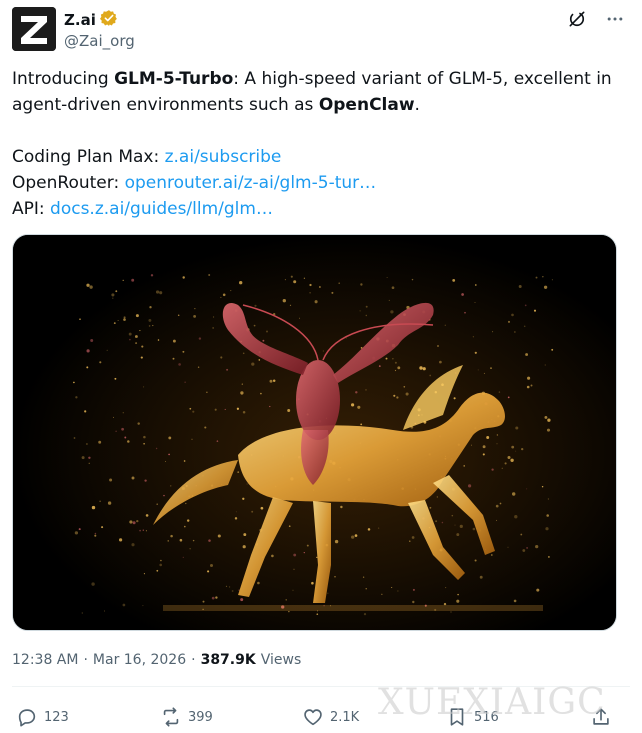 The width and height of the screenshot is (642, 733). I want to click on views-label: Views, so click(281, 660).